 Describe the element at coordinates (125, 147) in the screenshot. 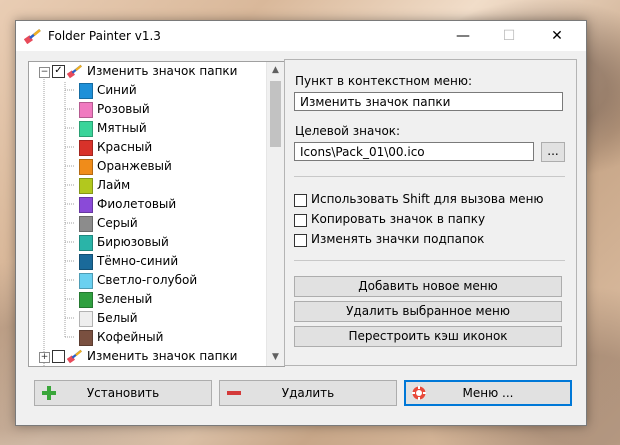

I see `tree-item-label: Красный` at that location.